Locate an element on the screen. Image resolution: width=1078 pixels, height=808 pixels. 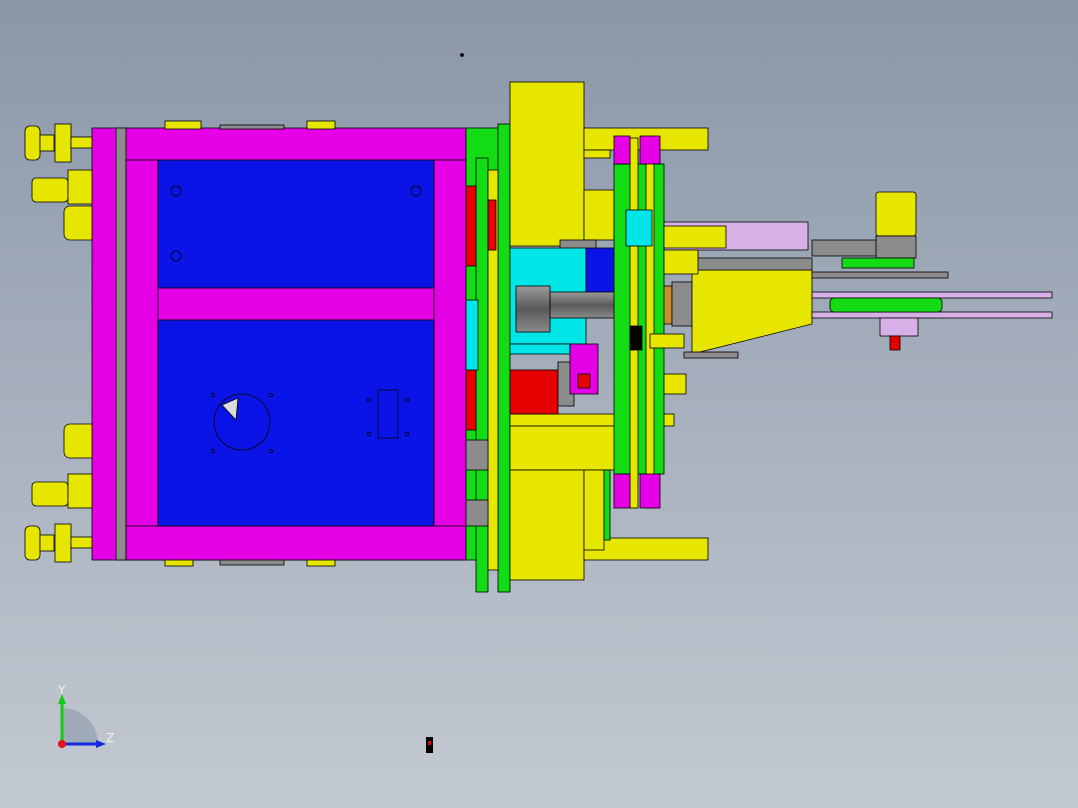
green-belt is located at coordinates (886, 305).